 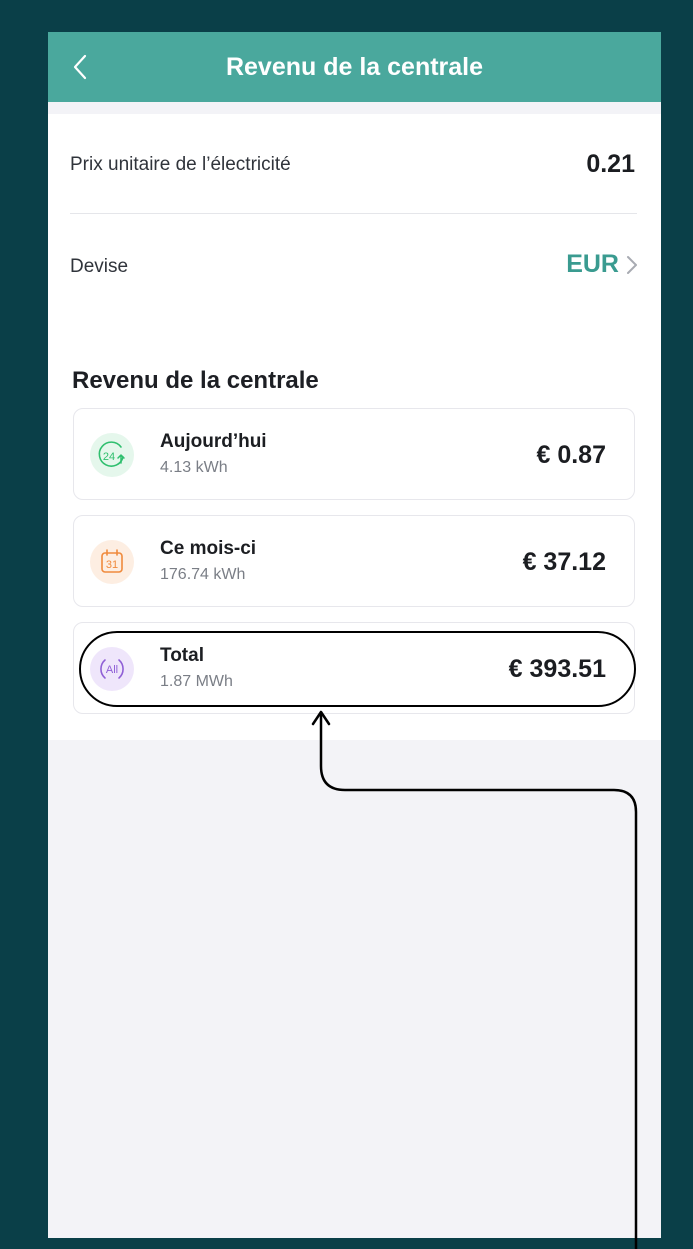 I want to click on highlight-outline, so click(x=357, y=669).